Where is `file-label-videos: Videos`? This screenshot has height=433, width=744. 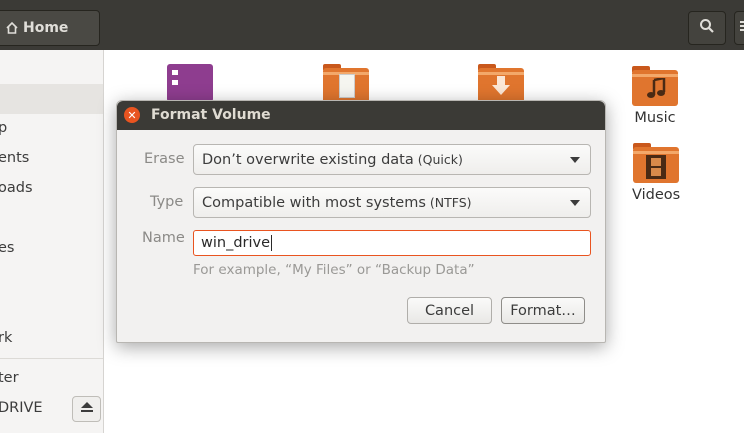 file-label-videos: Videos is located at coordinates (656, 195).